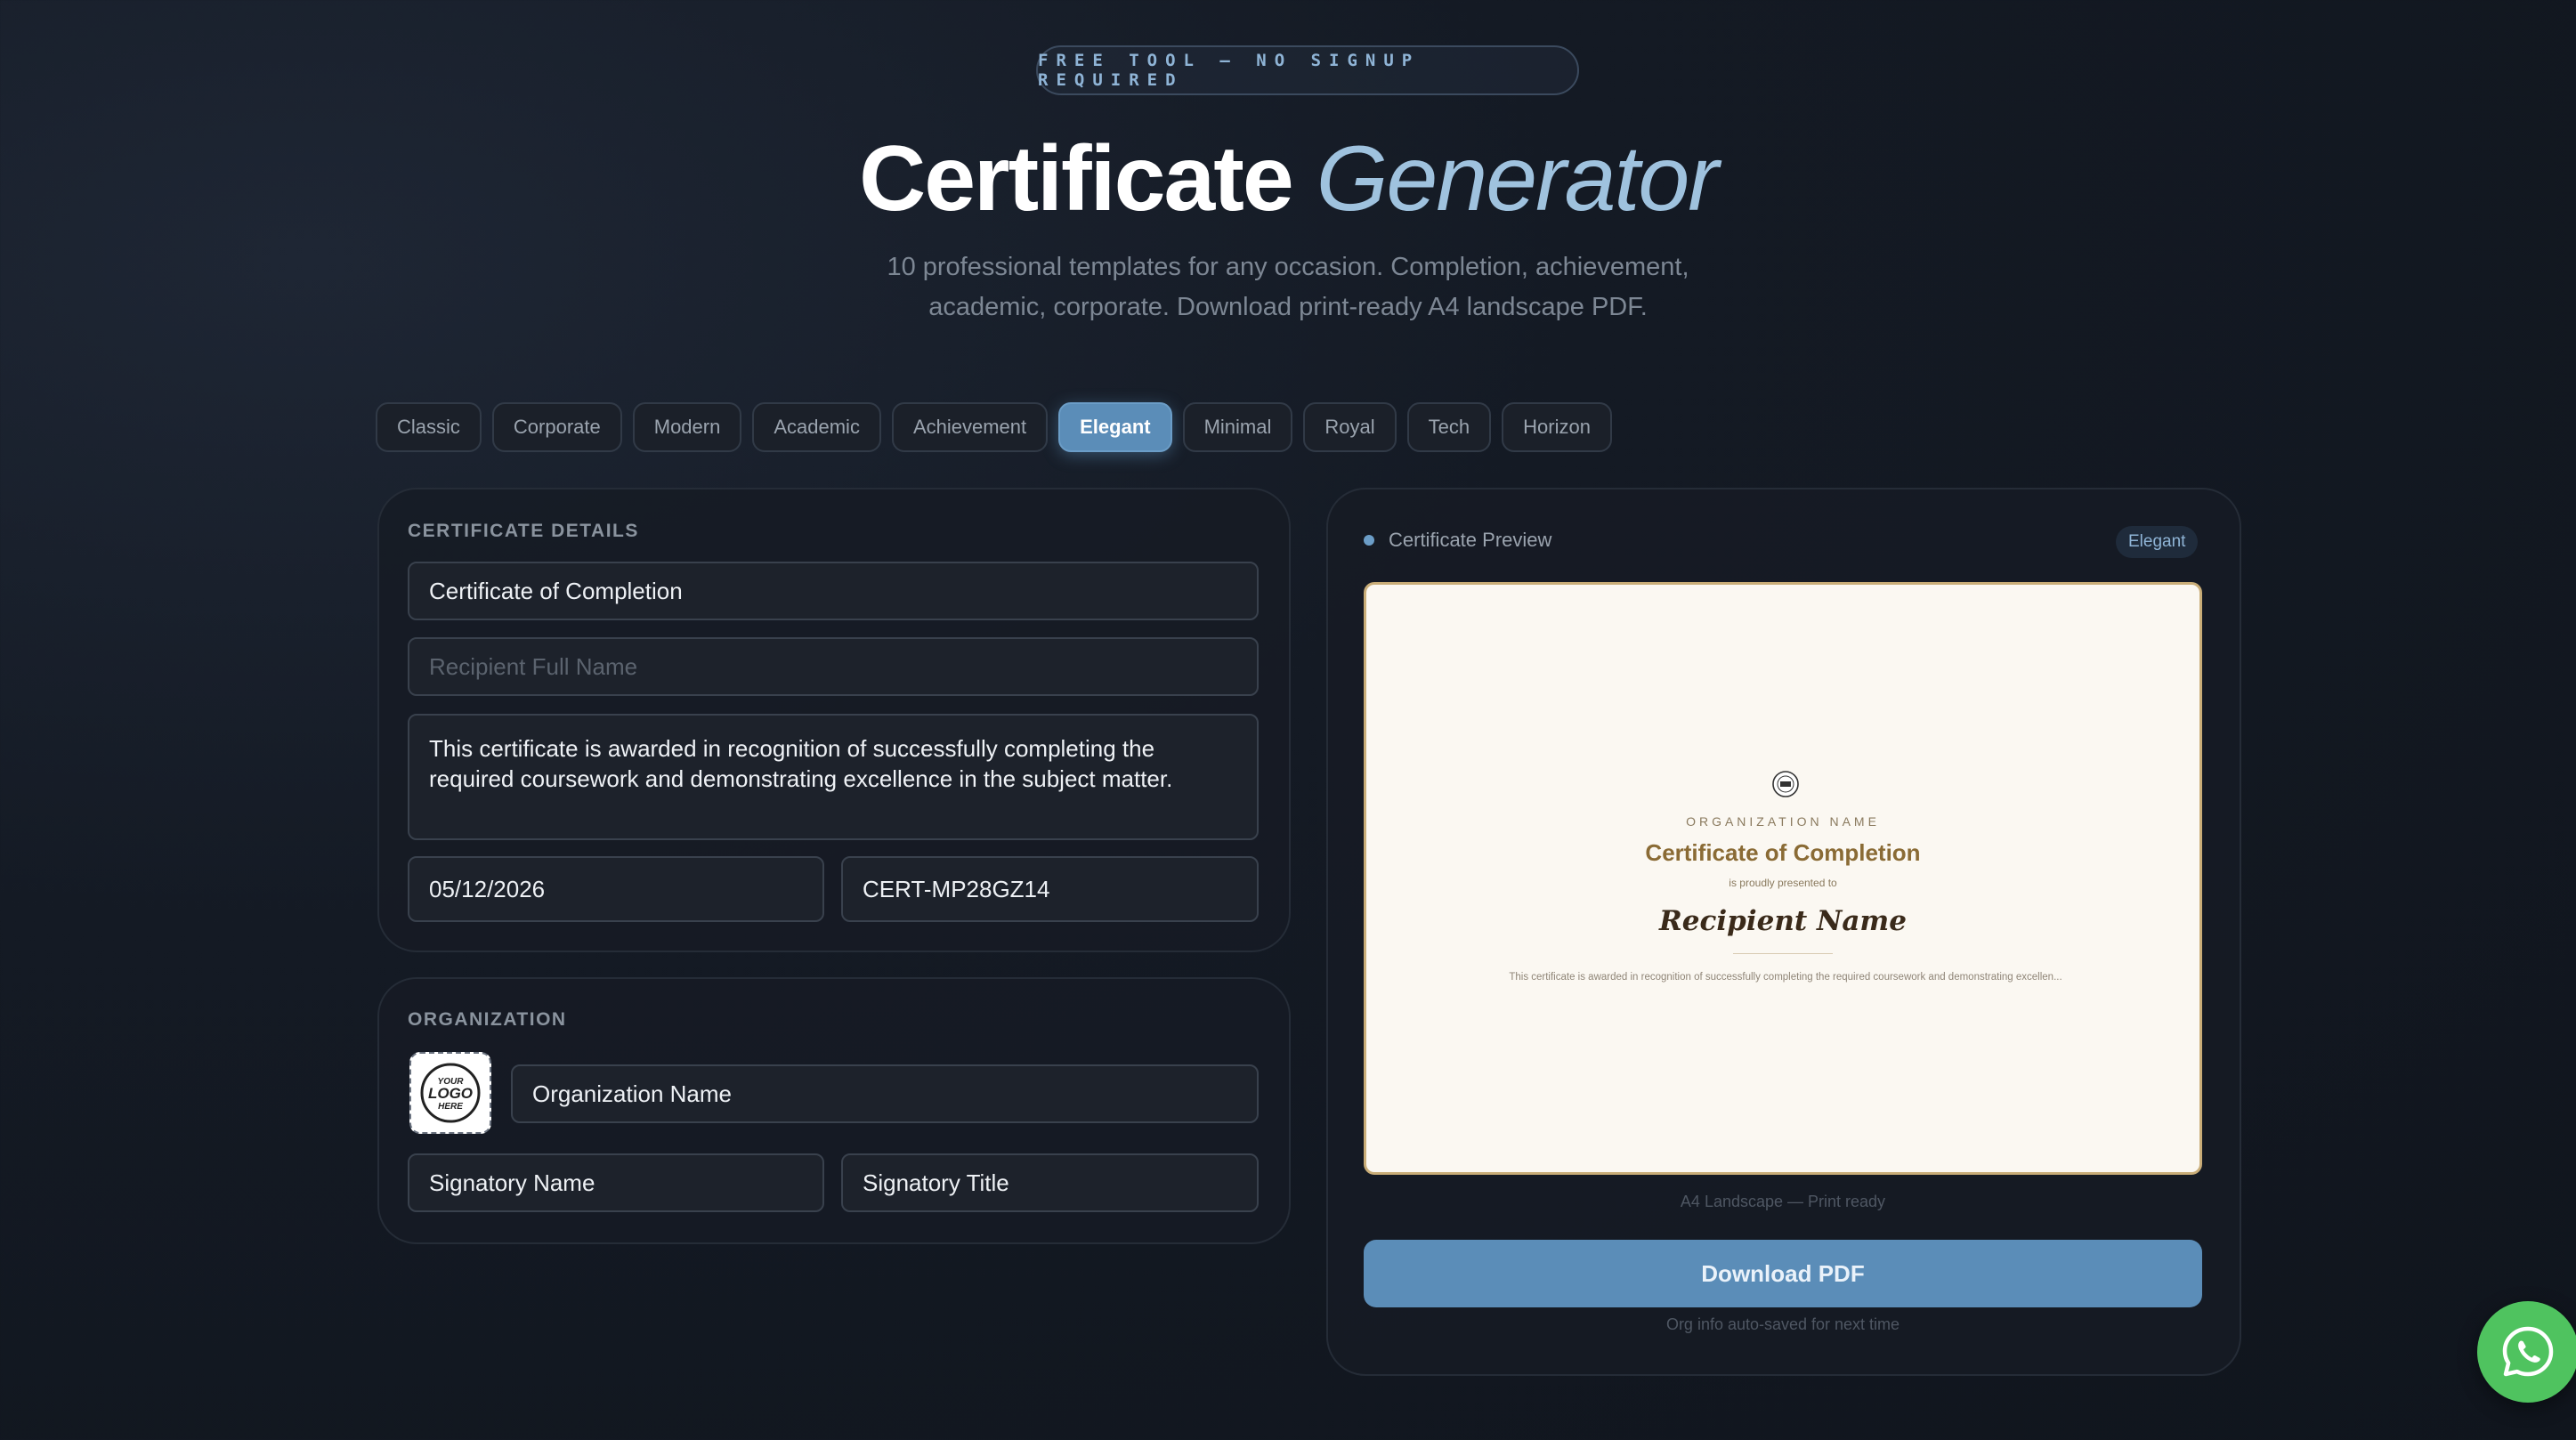 Image resolution: width=2576 pixels, height=1440 pixels. What do you see at coordinates (1783, 1201) in the screenshot?
I see `preview-caption: A4 Landscape — Print ready` at bounding box center [1783, 1201].